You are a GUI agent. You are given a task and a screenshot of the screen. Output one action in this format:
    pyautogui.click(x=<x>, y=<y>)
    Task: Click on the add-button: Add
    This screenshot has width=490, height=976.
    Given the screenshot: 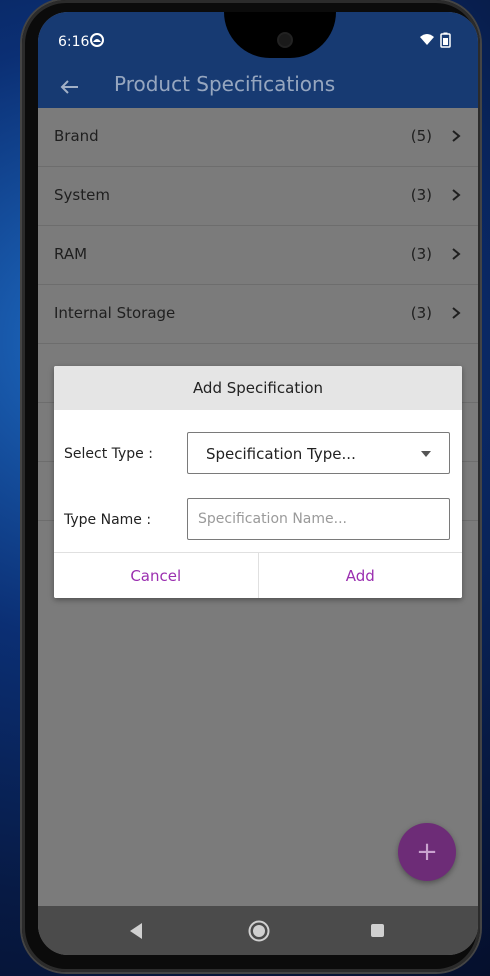 What is the action you would take?
    pyautogui.click(x=359, y=575)
    